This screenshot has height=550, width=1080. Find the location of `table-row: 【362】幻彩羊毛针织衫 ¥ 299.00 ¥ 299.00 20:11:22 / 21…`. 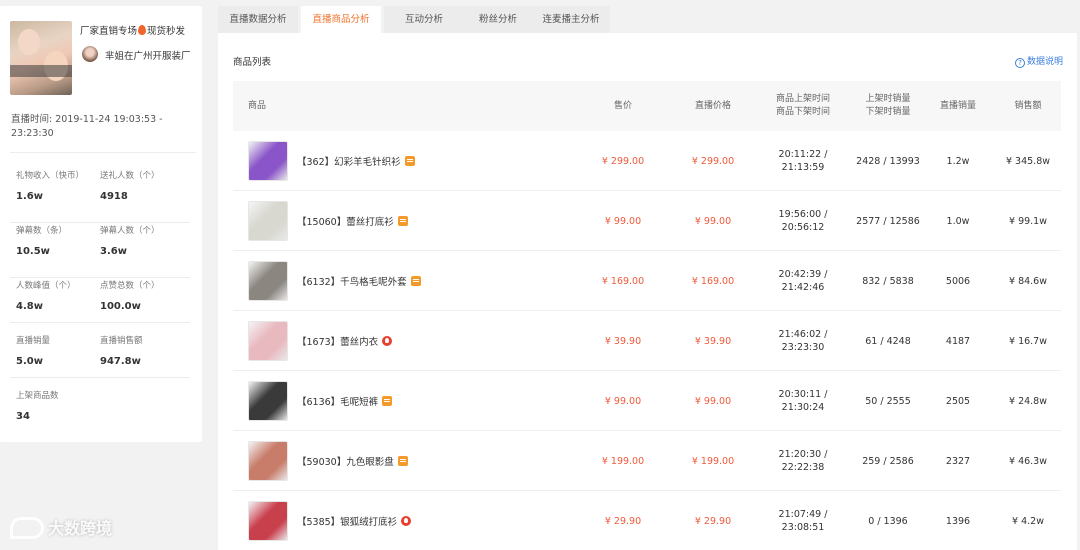

table-row: 【362】幻彩羊毛针织衫 ¥ 299.00 ¥ 299.00 20:11:22 / 21… is located at coordinates (647, 161).